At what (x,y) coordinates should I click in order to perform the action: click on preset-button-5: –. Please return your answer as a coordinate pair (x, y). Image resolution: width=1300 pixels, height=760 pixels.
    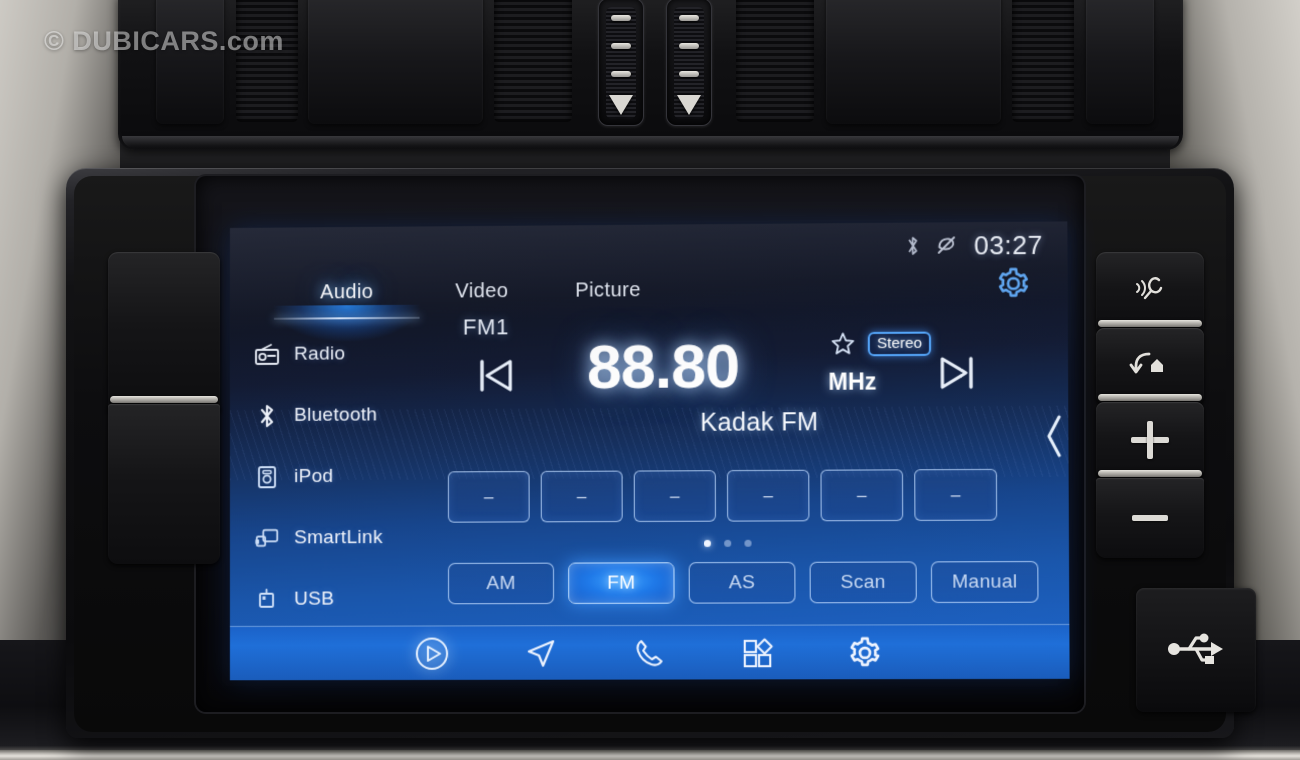
    Looking at the image, I should click on (862, 495).